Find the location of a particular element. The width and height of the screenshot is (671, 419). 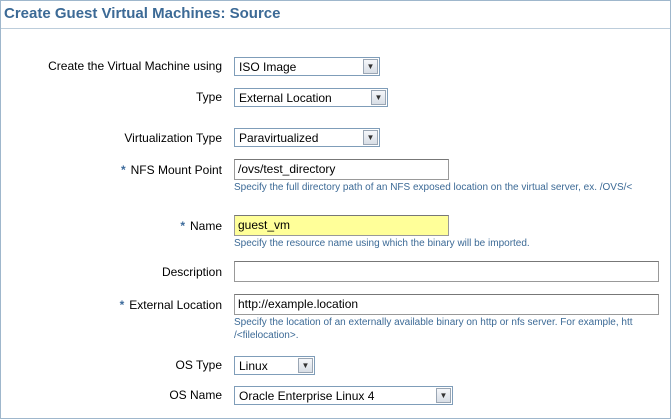

nfs-mount-label: * NFS Mount Point is located at coordinates (171, 170).